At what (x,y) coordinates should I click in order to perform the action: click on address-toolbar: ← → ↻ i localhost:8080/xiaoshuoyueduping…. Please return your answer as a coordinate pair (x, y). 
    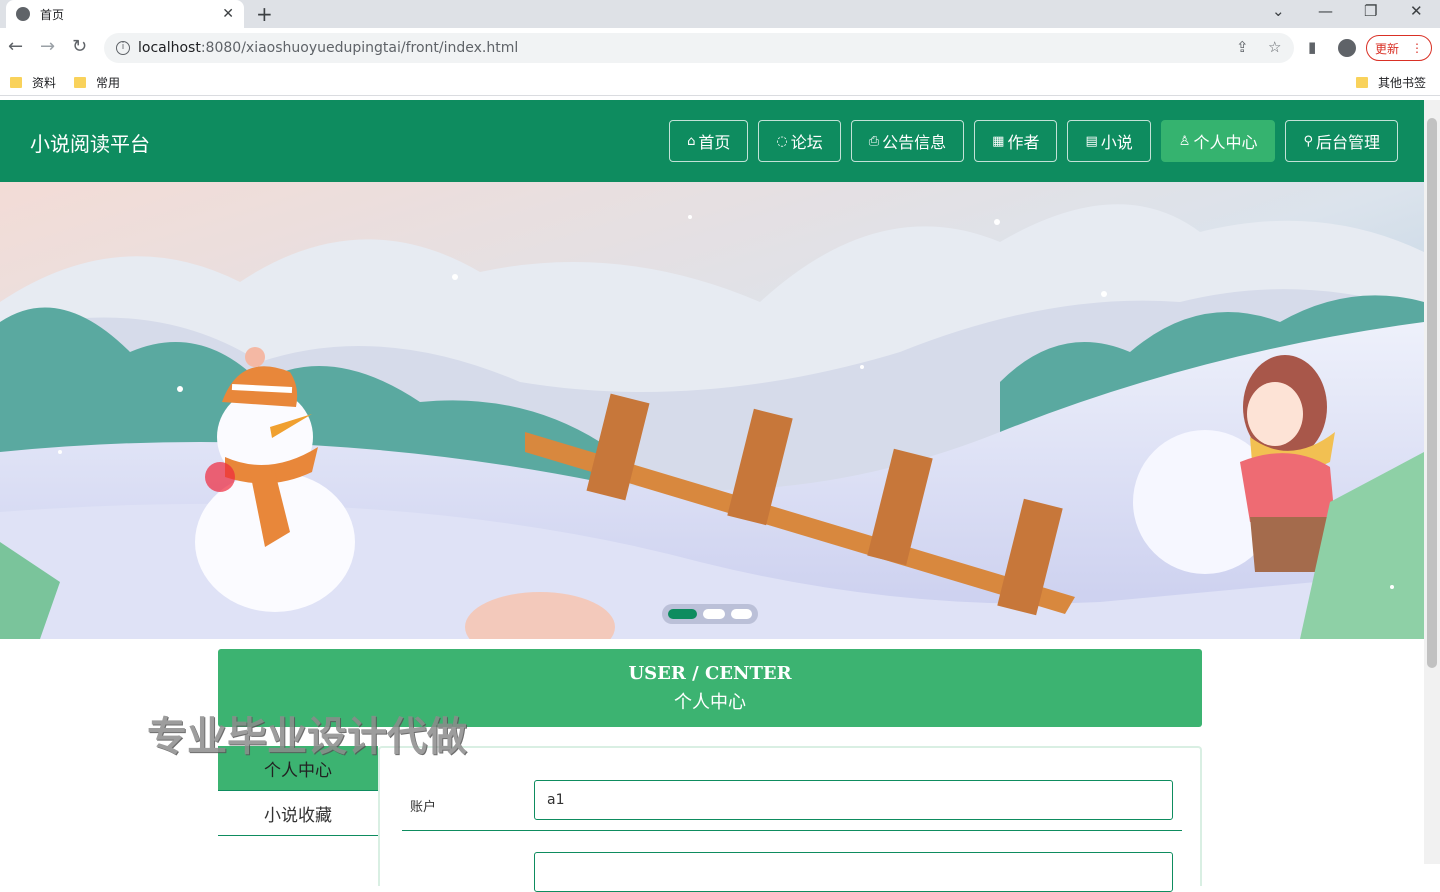
    Looking at the image, I should click on (720, 48).